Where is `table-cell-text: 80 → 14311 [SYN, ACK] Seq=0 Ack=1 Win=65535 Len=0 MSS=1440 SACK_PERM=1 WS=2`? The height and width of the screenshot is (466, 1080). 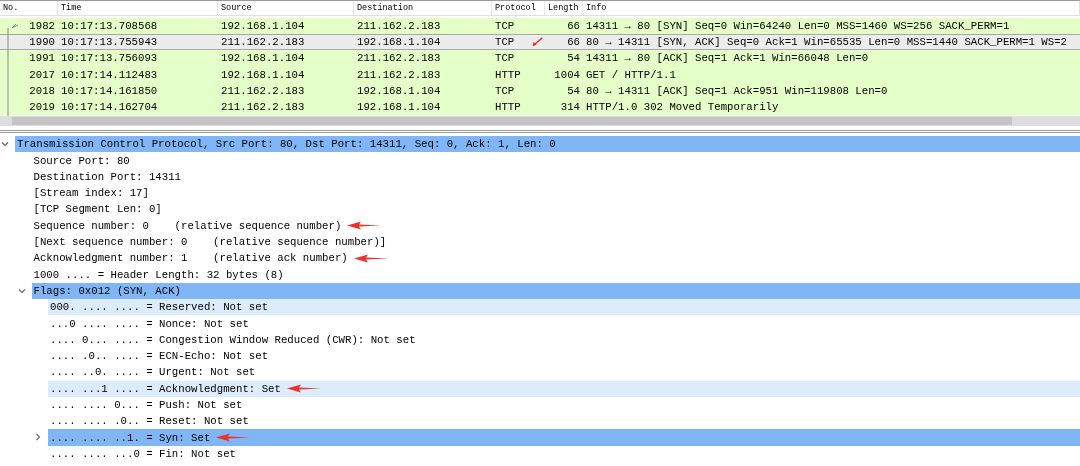
table-cell-text: 80 → 14311 [SYN, ACK] Seq=0 Ack=1 Win=65535 Len=0 MSS=1440 SACK_PERM=1 WS=2 is located at coordinates (827, 42).